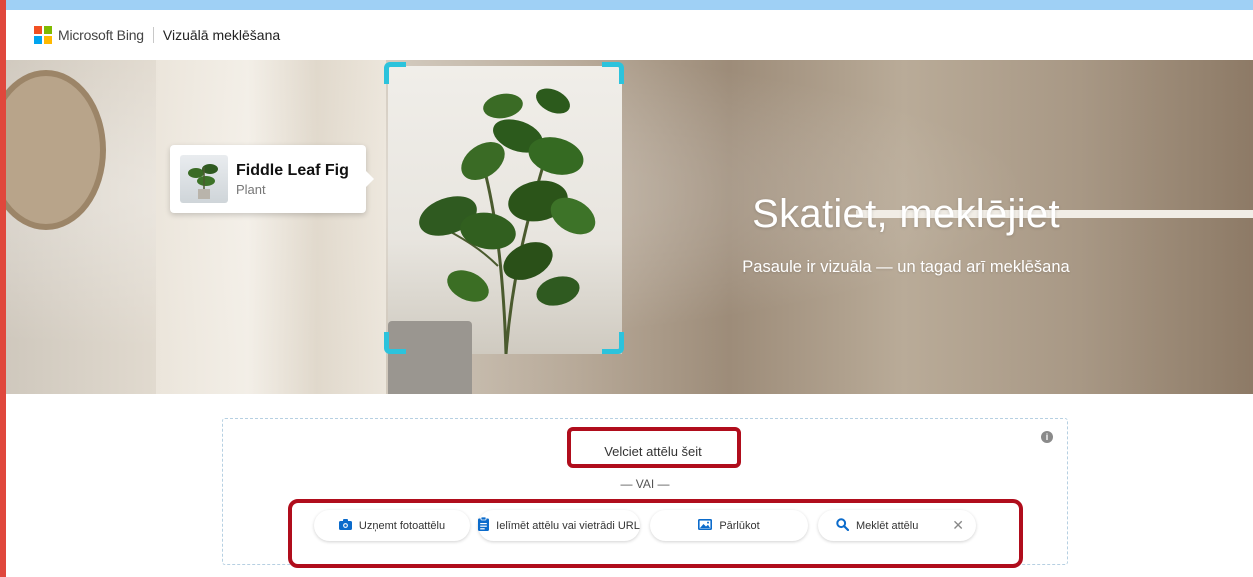 Image resolution: width=1253 pixels, height=577 pixels. Describe the element at coordinates (613, 73) in the screenshot. I see `crop-corner-top-right` at that location.